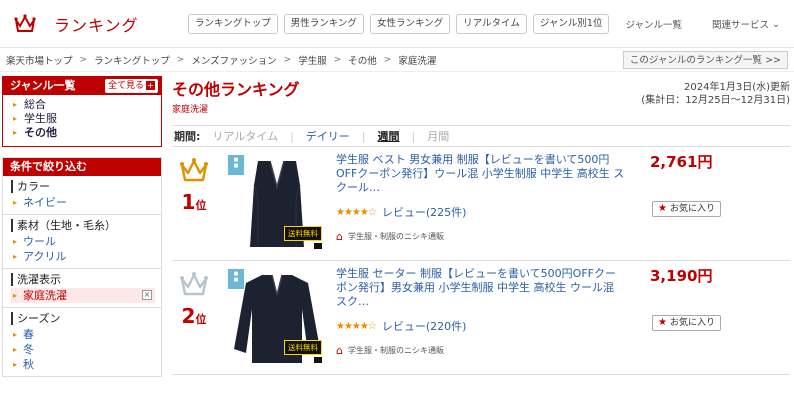 The width and height of the screenshot is (794, 405). Describe the element at coordinates (681, 276) in the screenshot. I see `product-price: 3,190円` at that location.